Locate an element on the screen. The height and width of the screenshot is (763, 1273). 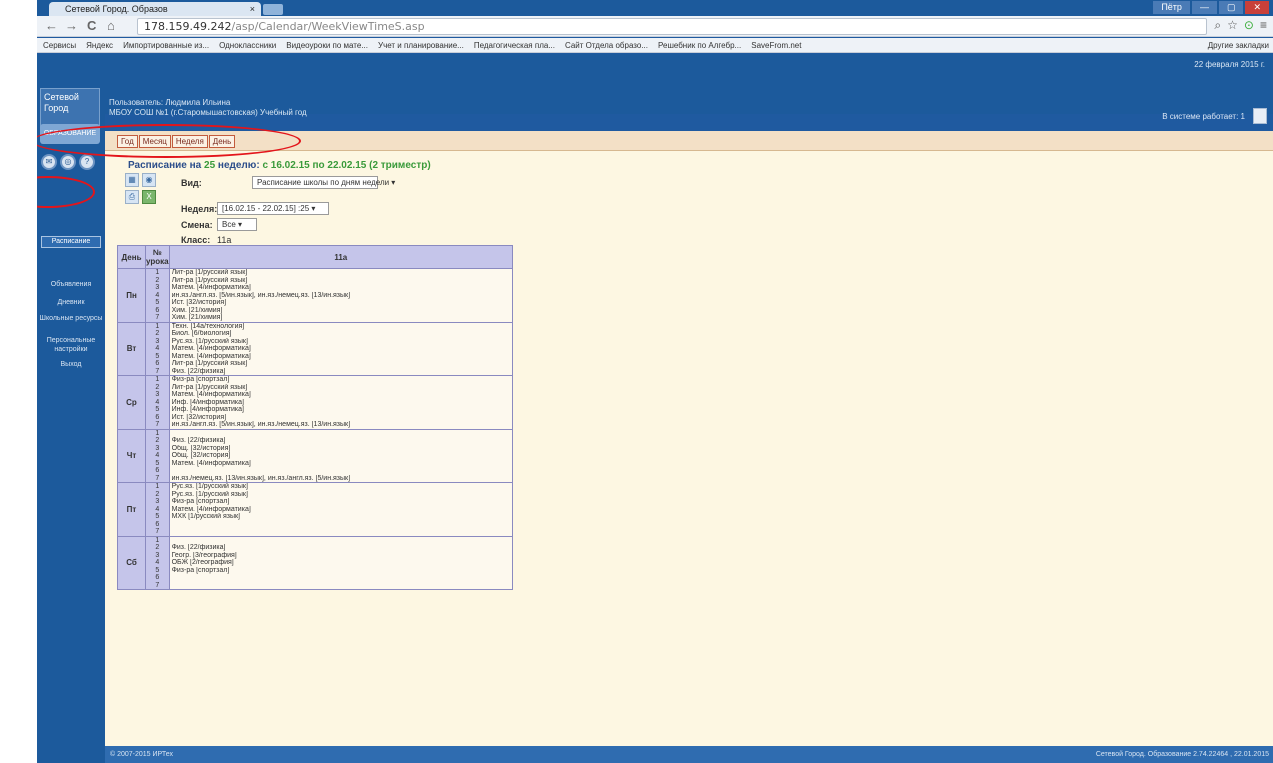
day-cell: Чт is located at coordinates (131, 455).